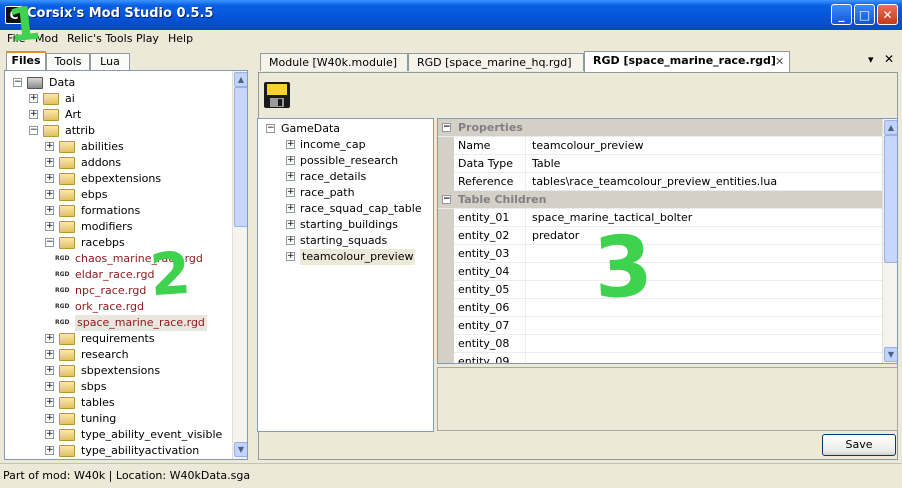 Image resolution: width=902 pixels, height=488 pixels. Describe the element at coordinates (661, 272) in the screenshot. I see `grid-row: entity_04` at that location.